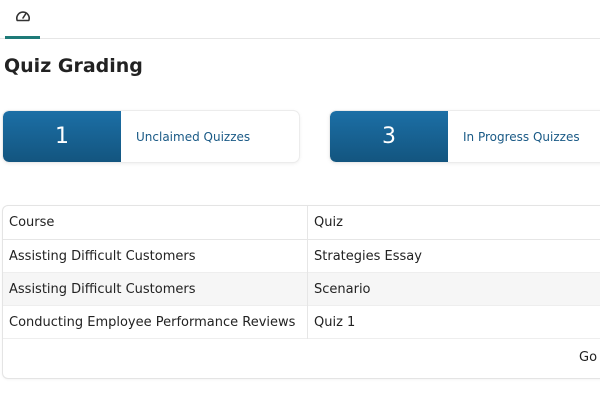 This screenshot has height=400, width=600. Describe the element at coordinates (335, 322) in the screenshot. I see `cell-quiz: Quiz 1` at that location.